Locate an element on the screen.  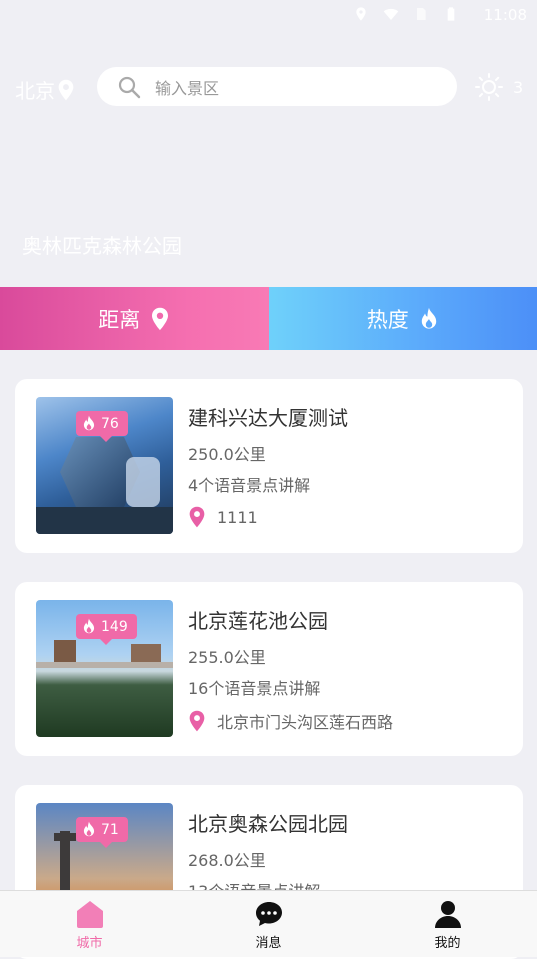
tab-distance: 距离 is located at coordinates (134, 318).